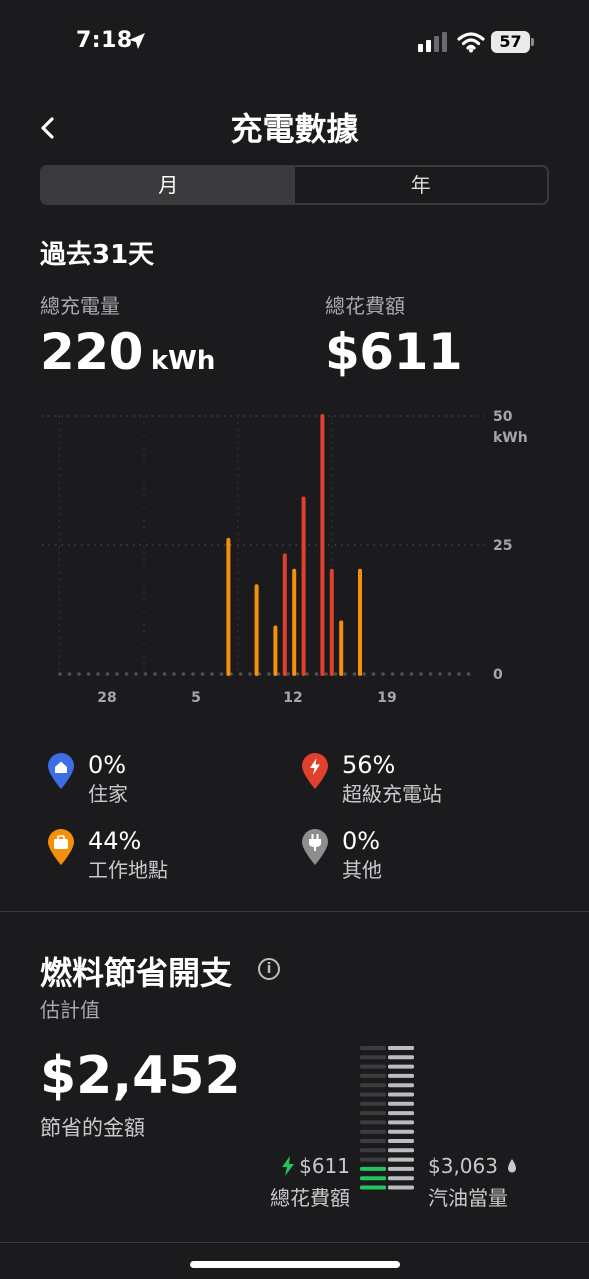  Describe the element at coordinates (432, 42) in the screenshot. I see `cellular-signal-icon` at that location.